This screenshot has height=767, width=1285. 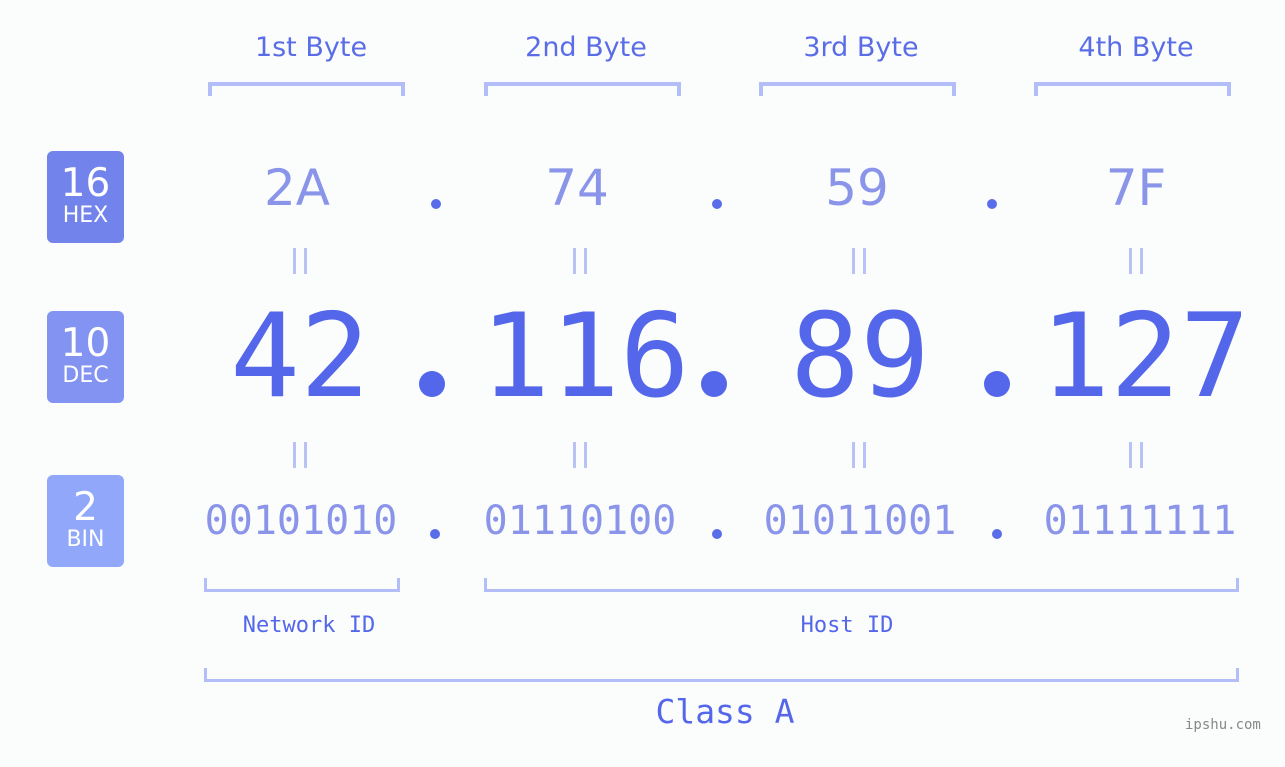 What do you see at coordinates (721, 675) in the screenshot?
I see `class-bracket` at bounding box center [721, 675].